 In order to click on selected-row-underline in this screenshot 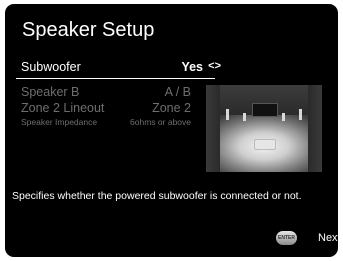, I will do `click(115, 78)`.